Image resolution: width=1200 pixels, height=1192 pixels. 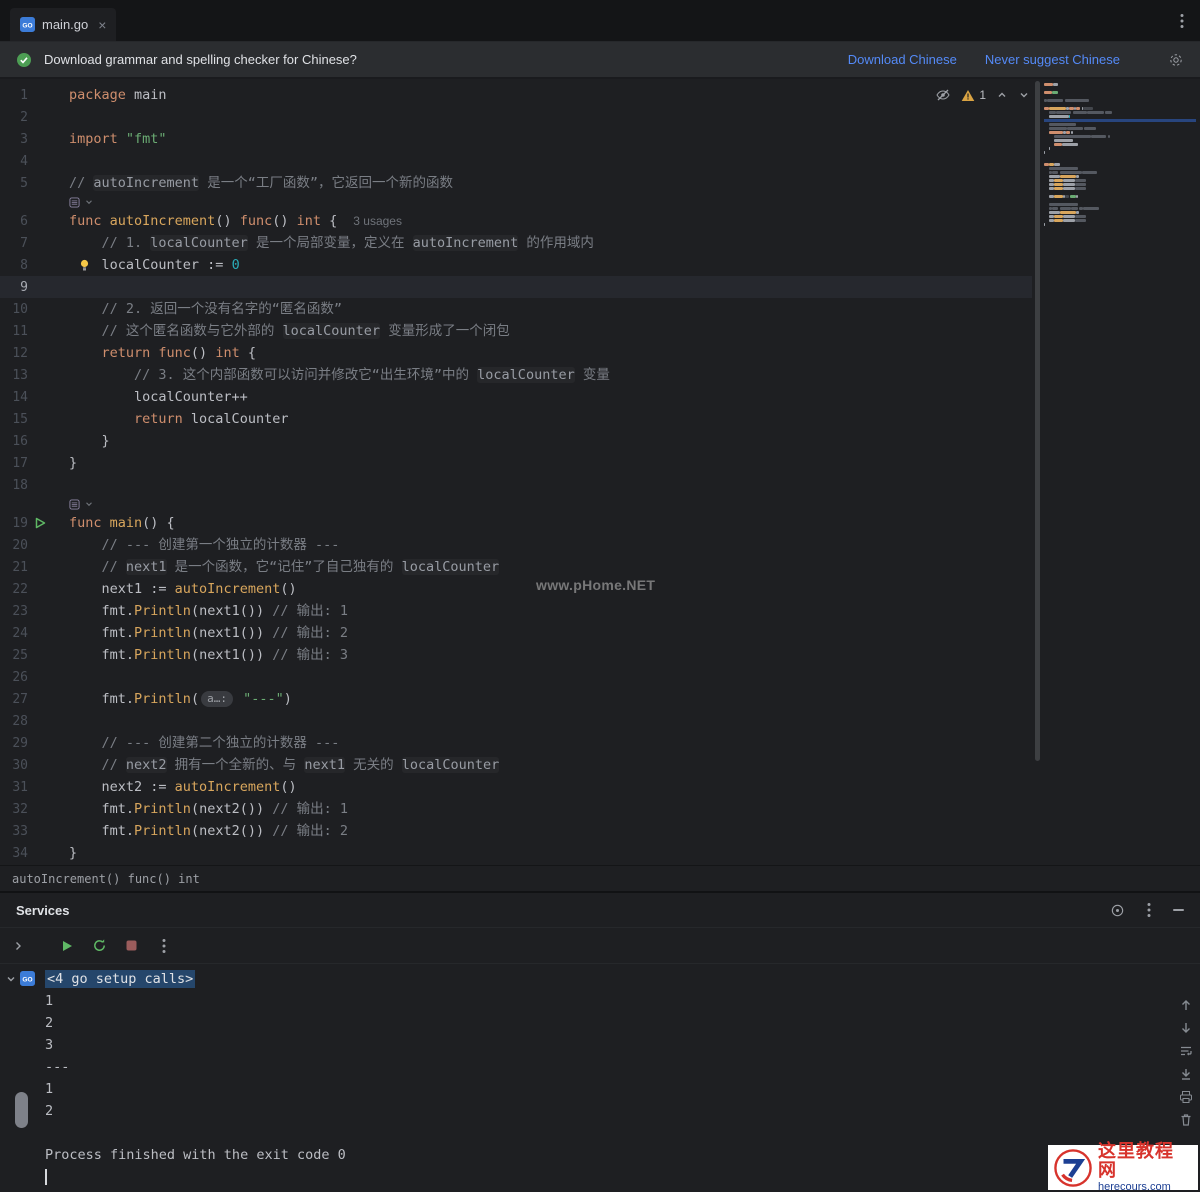 What do you see at coordinates (131, 945) in the screenshot?
I see `stop-button` at bounding box center [131, 945].